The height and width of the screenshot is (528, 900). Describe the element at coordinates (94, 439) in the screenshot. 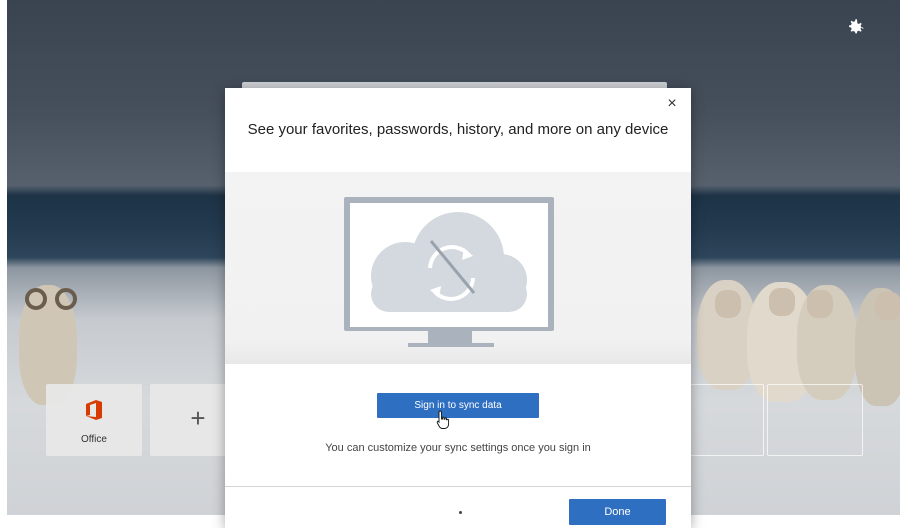

I see `tile-label: Office` at that location.